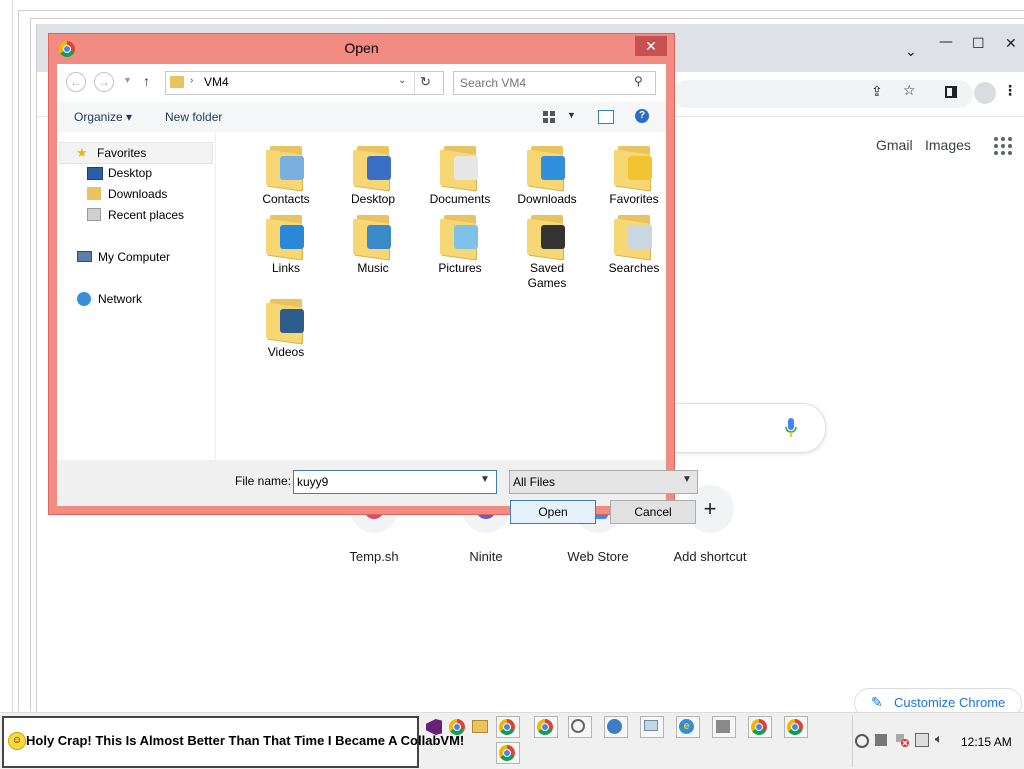 This screenshot has height=769, width=1024. Describe the element at coordinates (902, 740) in the screenshot. I see `flag-error-icon` at that location.